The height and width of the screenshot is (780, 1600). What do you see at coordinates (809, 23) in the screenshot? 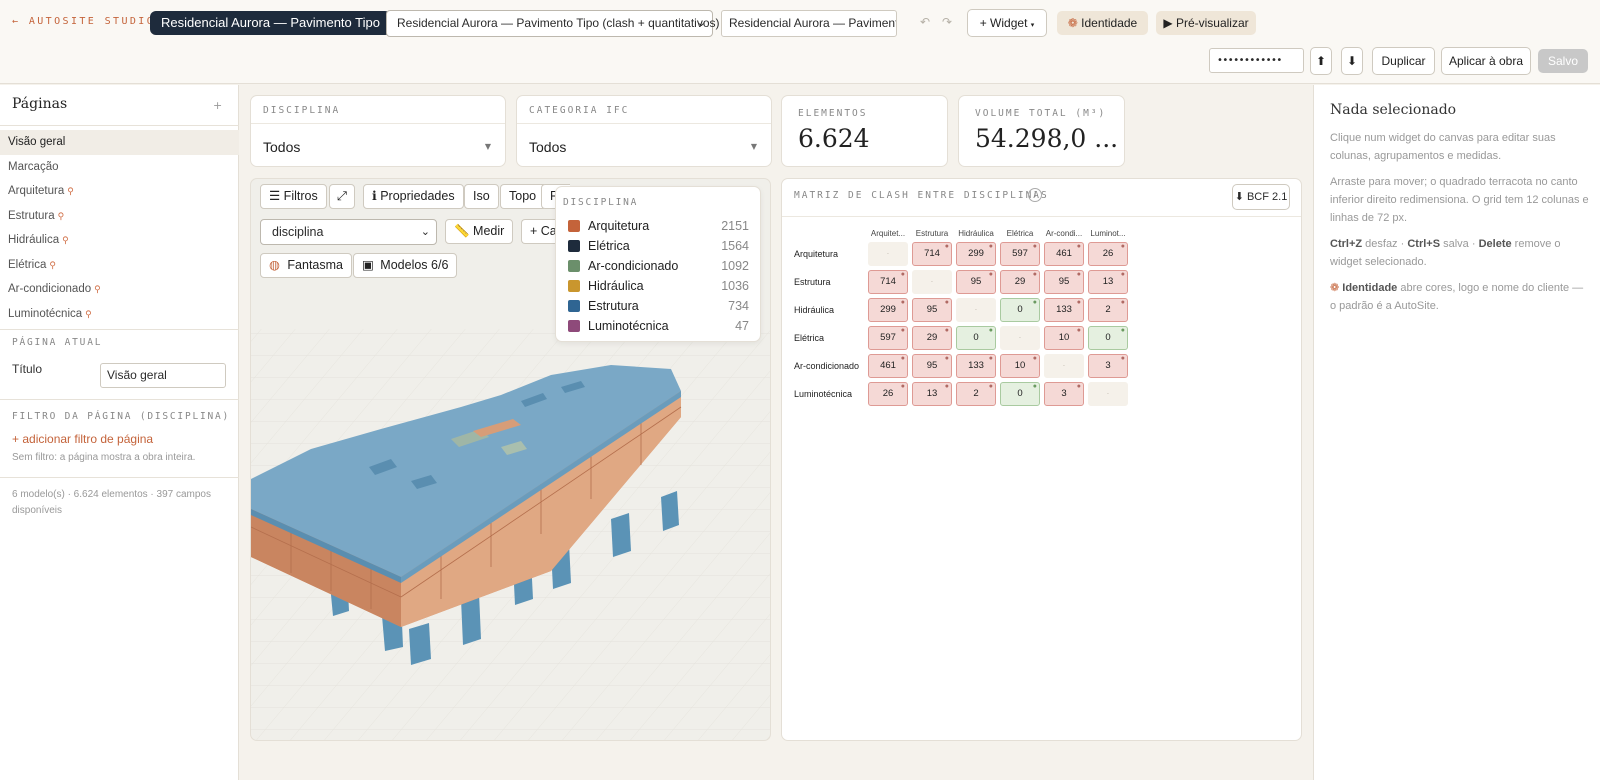
I see `dashboard-name-input: Residencial Aurora — Pavimento` at bounding box center [809, 23].